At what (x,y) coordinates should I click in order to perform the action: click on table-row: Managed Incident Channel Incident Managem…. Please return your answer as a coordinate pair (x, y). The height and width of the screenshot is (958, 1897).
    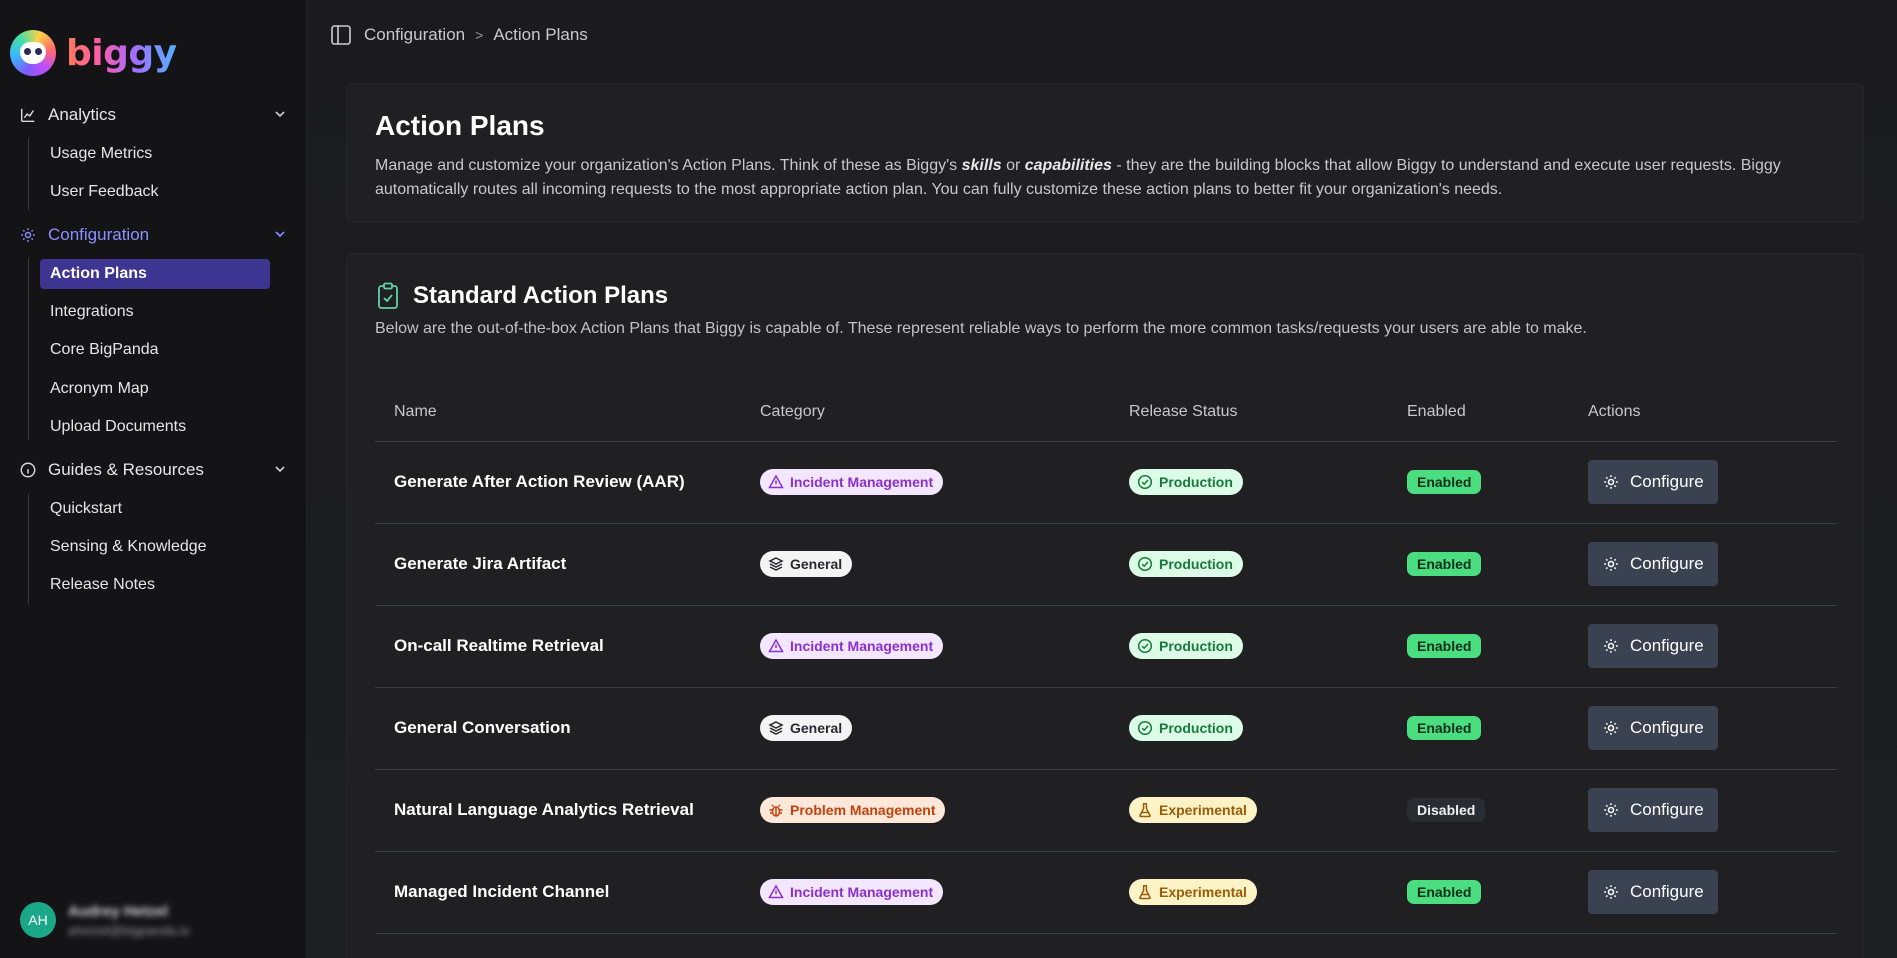
    Looking at the image, I should click on (1106, 892).